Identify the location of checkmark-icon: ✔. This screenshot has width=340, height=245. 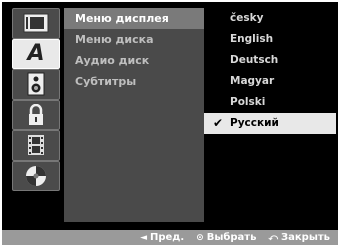
(218, 123).